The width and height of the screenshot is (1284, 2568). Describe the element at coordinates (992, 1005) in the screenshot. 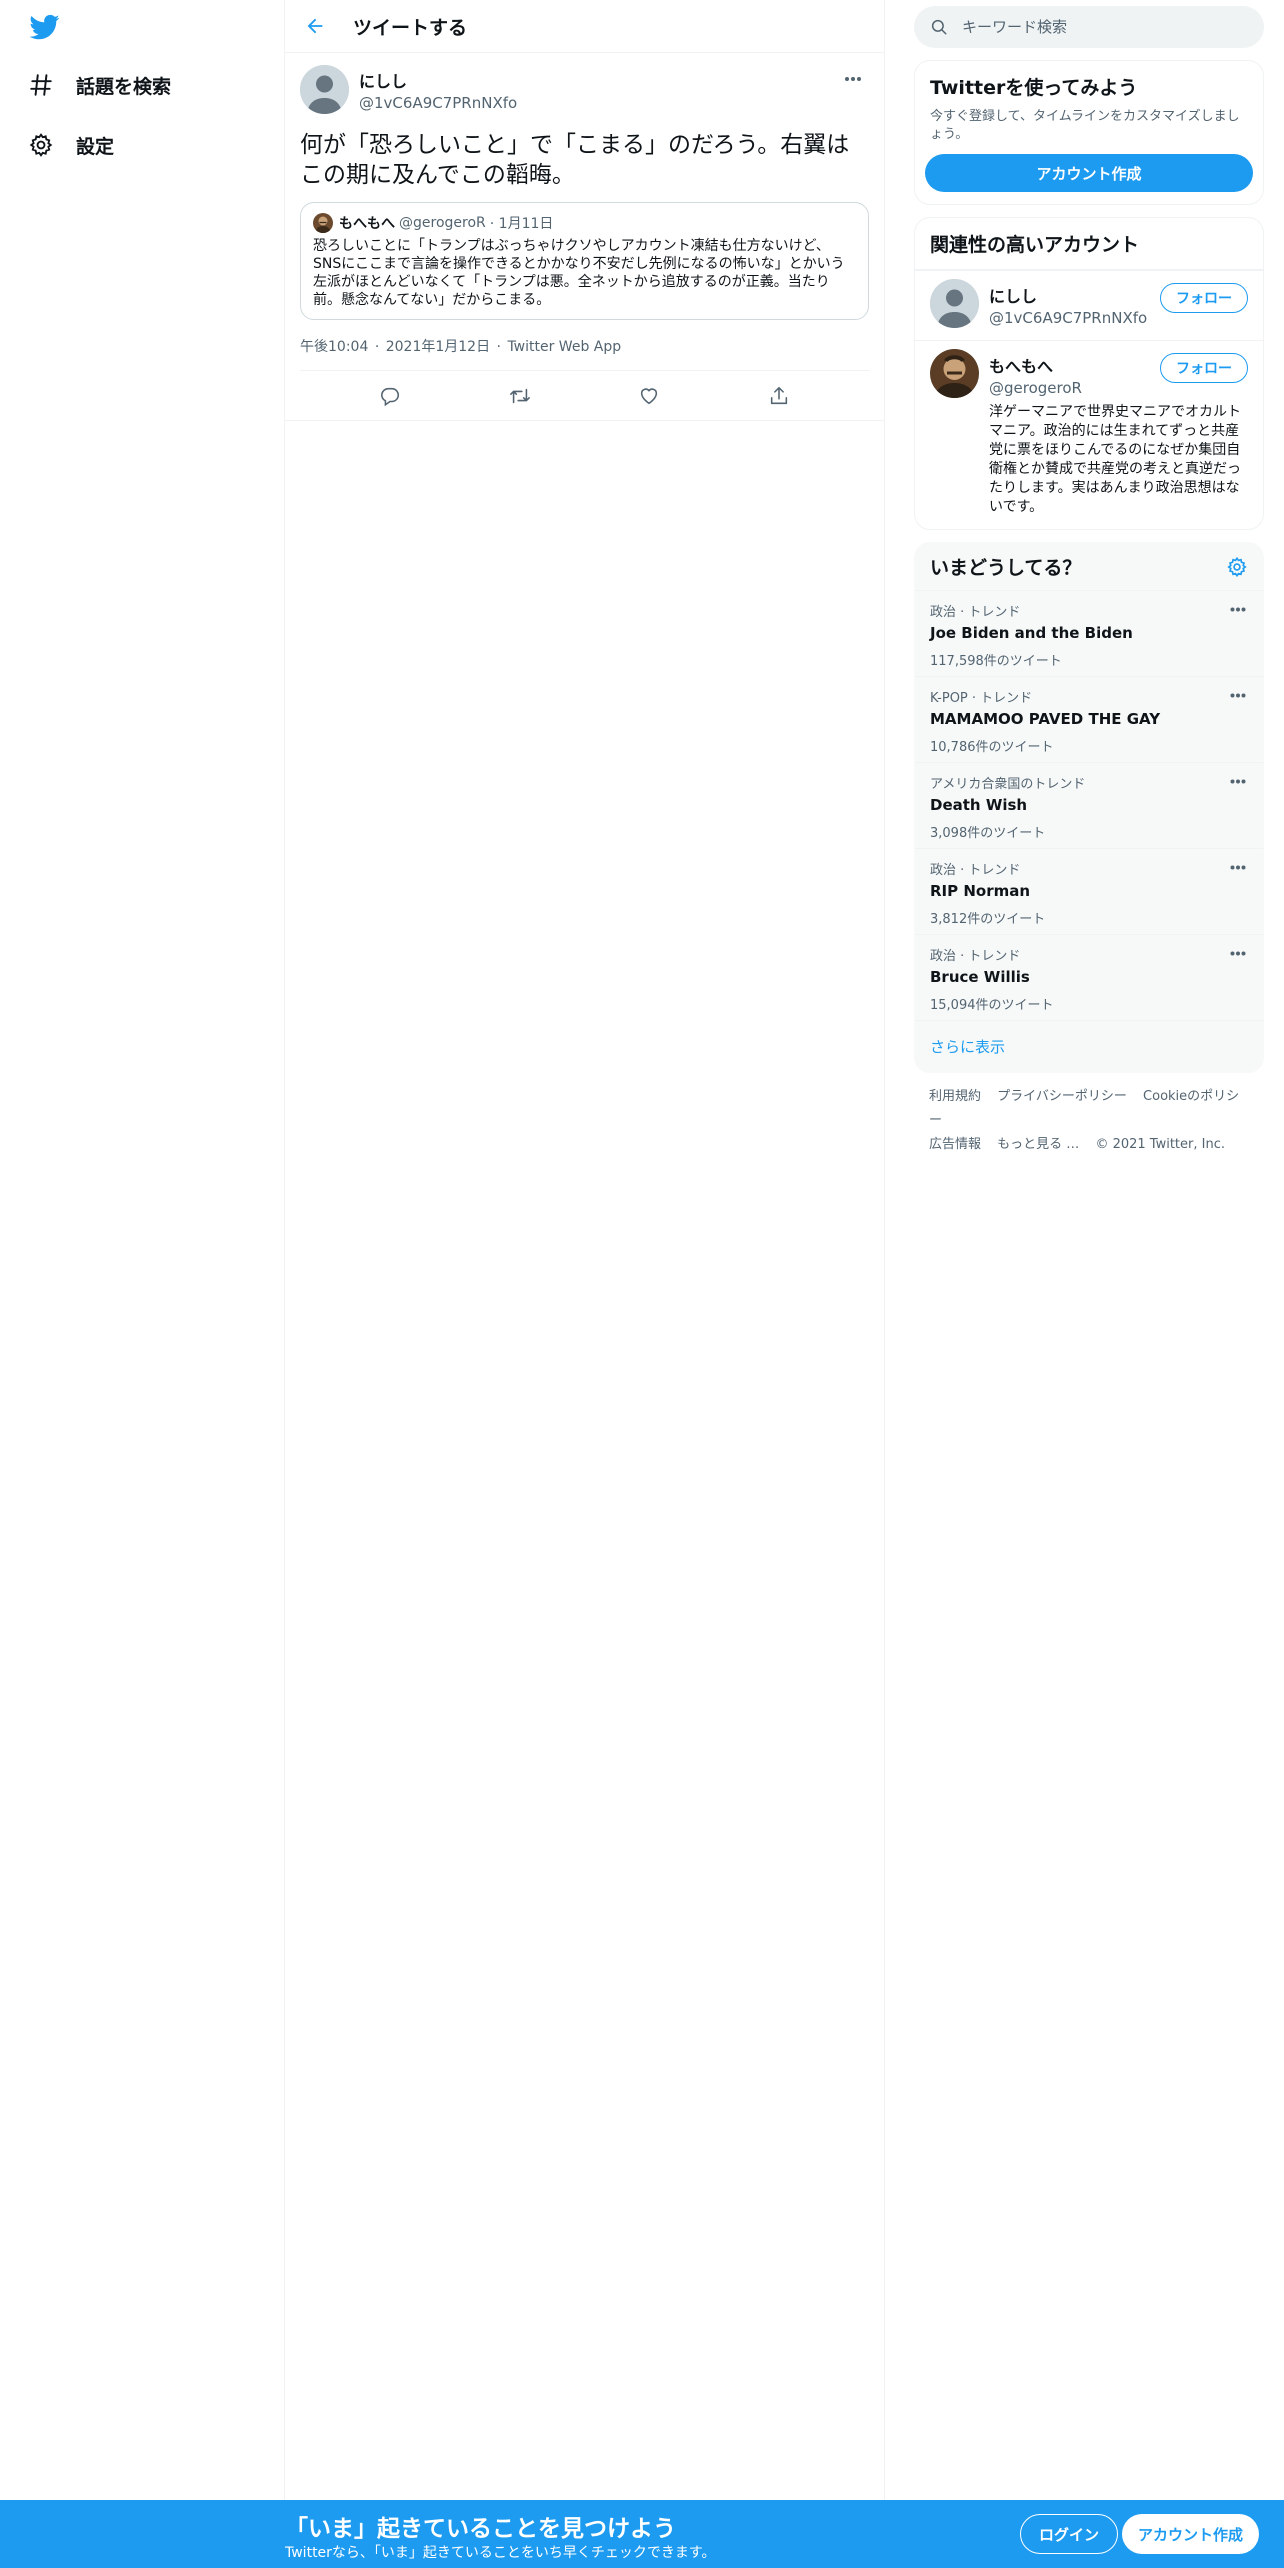

I see `trend-count: 15,094件のツイート` at that location.